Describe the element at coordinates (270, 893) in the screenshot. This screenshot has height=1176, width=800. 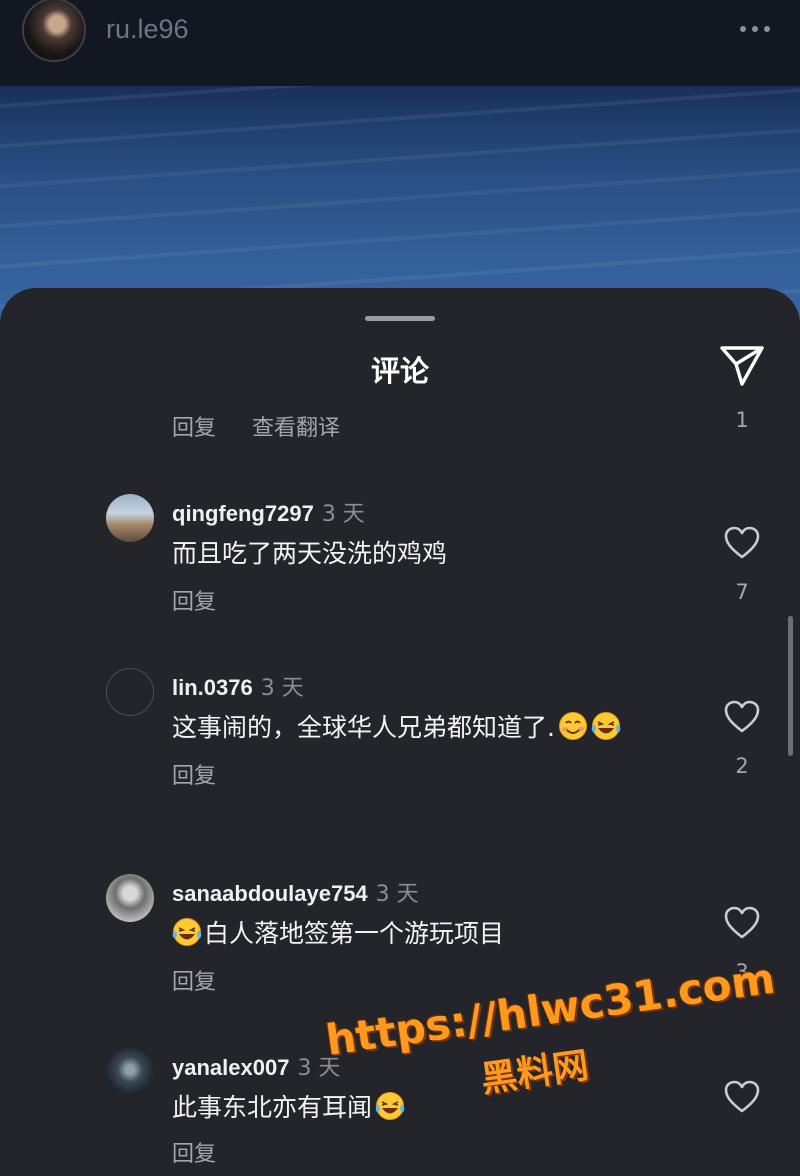
I see `comment-username: sanaabdoulaye754` at that location.